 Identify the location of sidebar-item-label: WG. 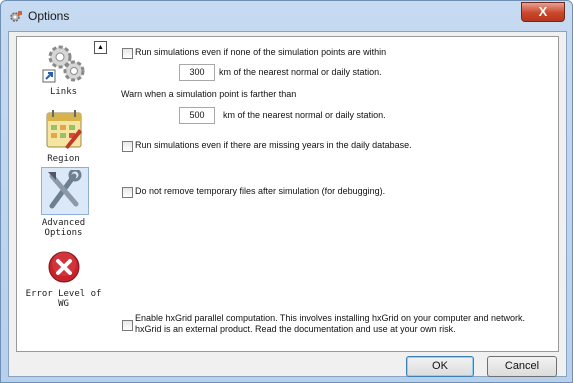
(63, 304).